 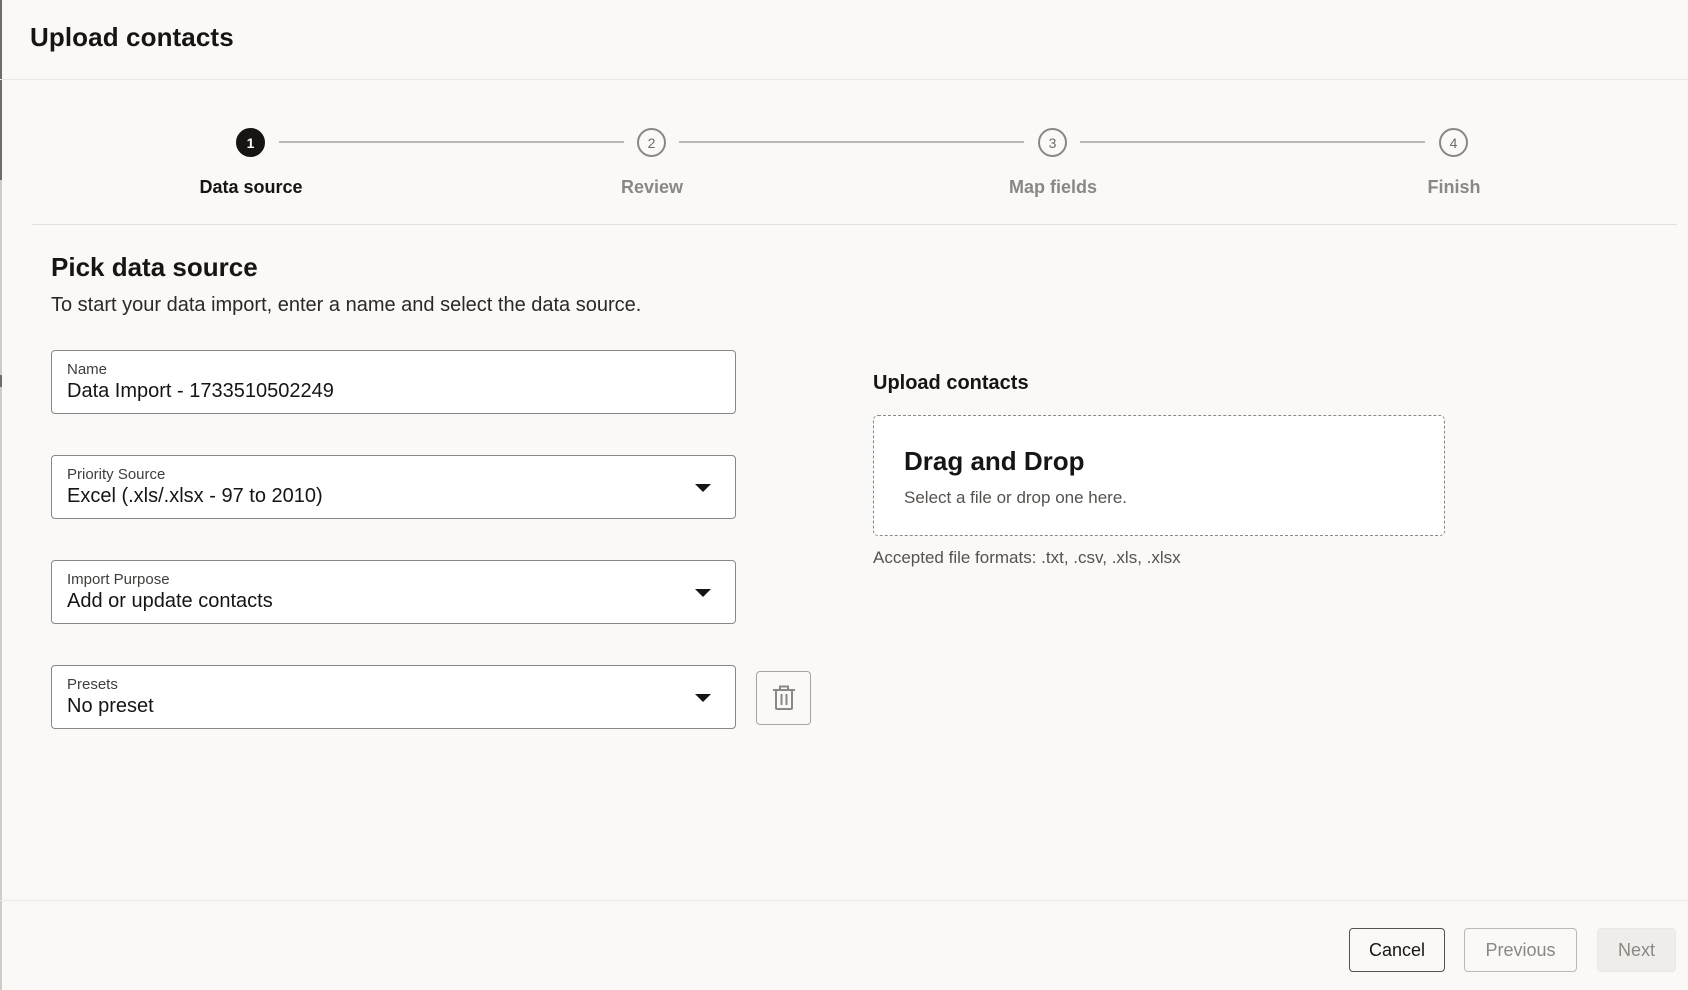 I want to click on priority-source-value: Excel (.xls/.xlsx - 97 to 2010), so click(x=195, y=496).